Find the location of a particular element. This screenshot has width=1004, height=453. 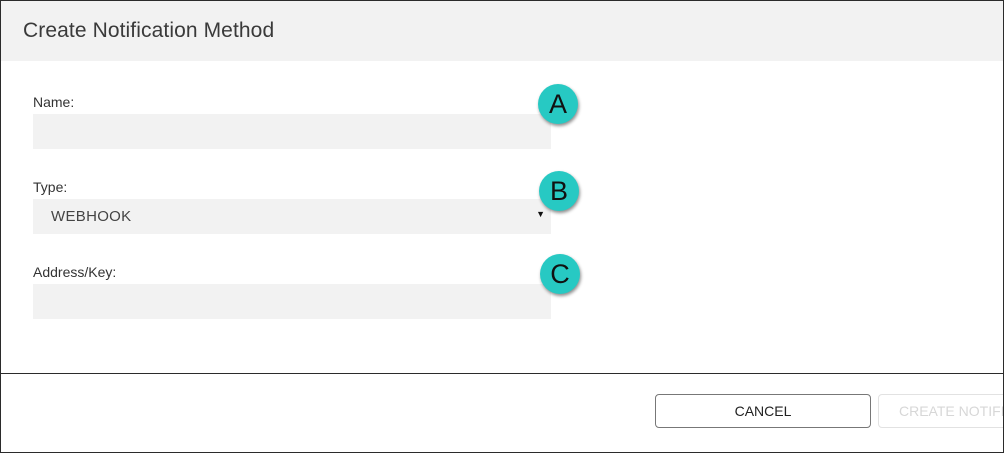

type-select: WEBHOOK ▼ is located at coordinates (292, 216).